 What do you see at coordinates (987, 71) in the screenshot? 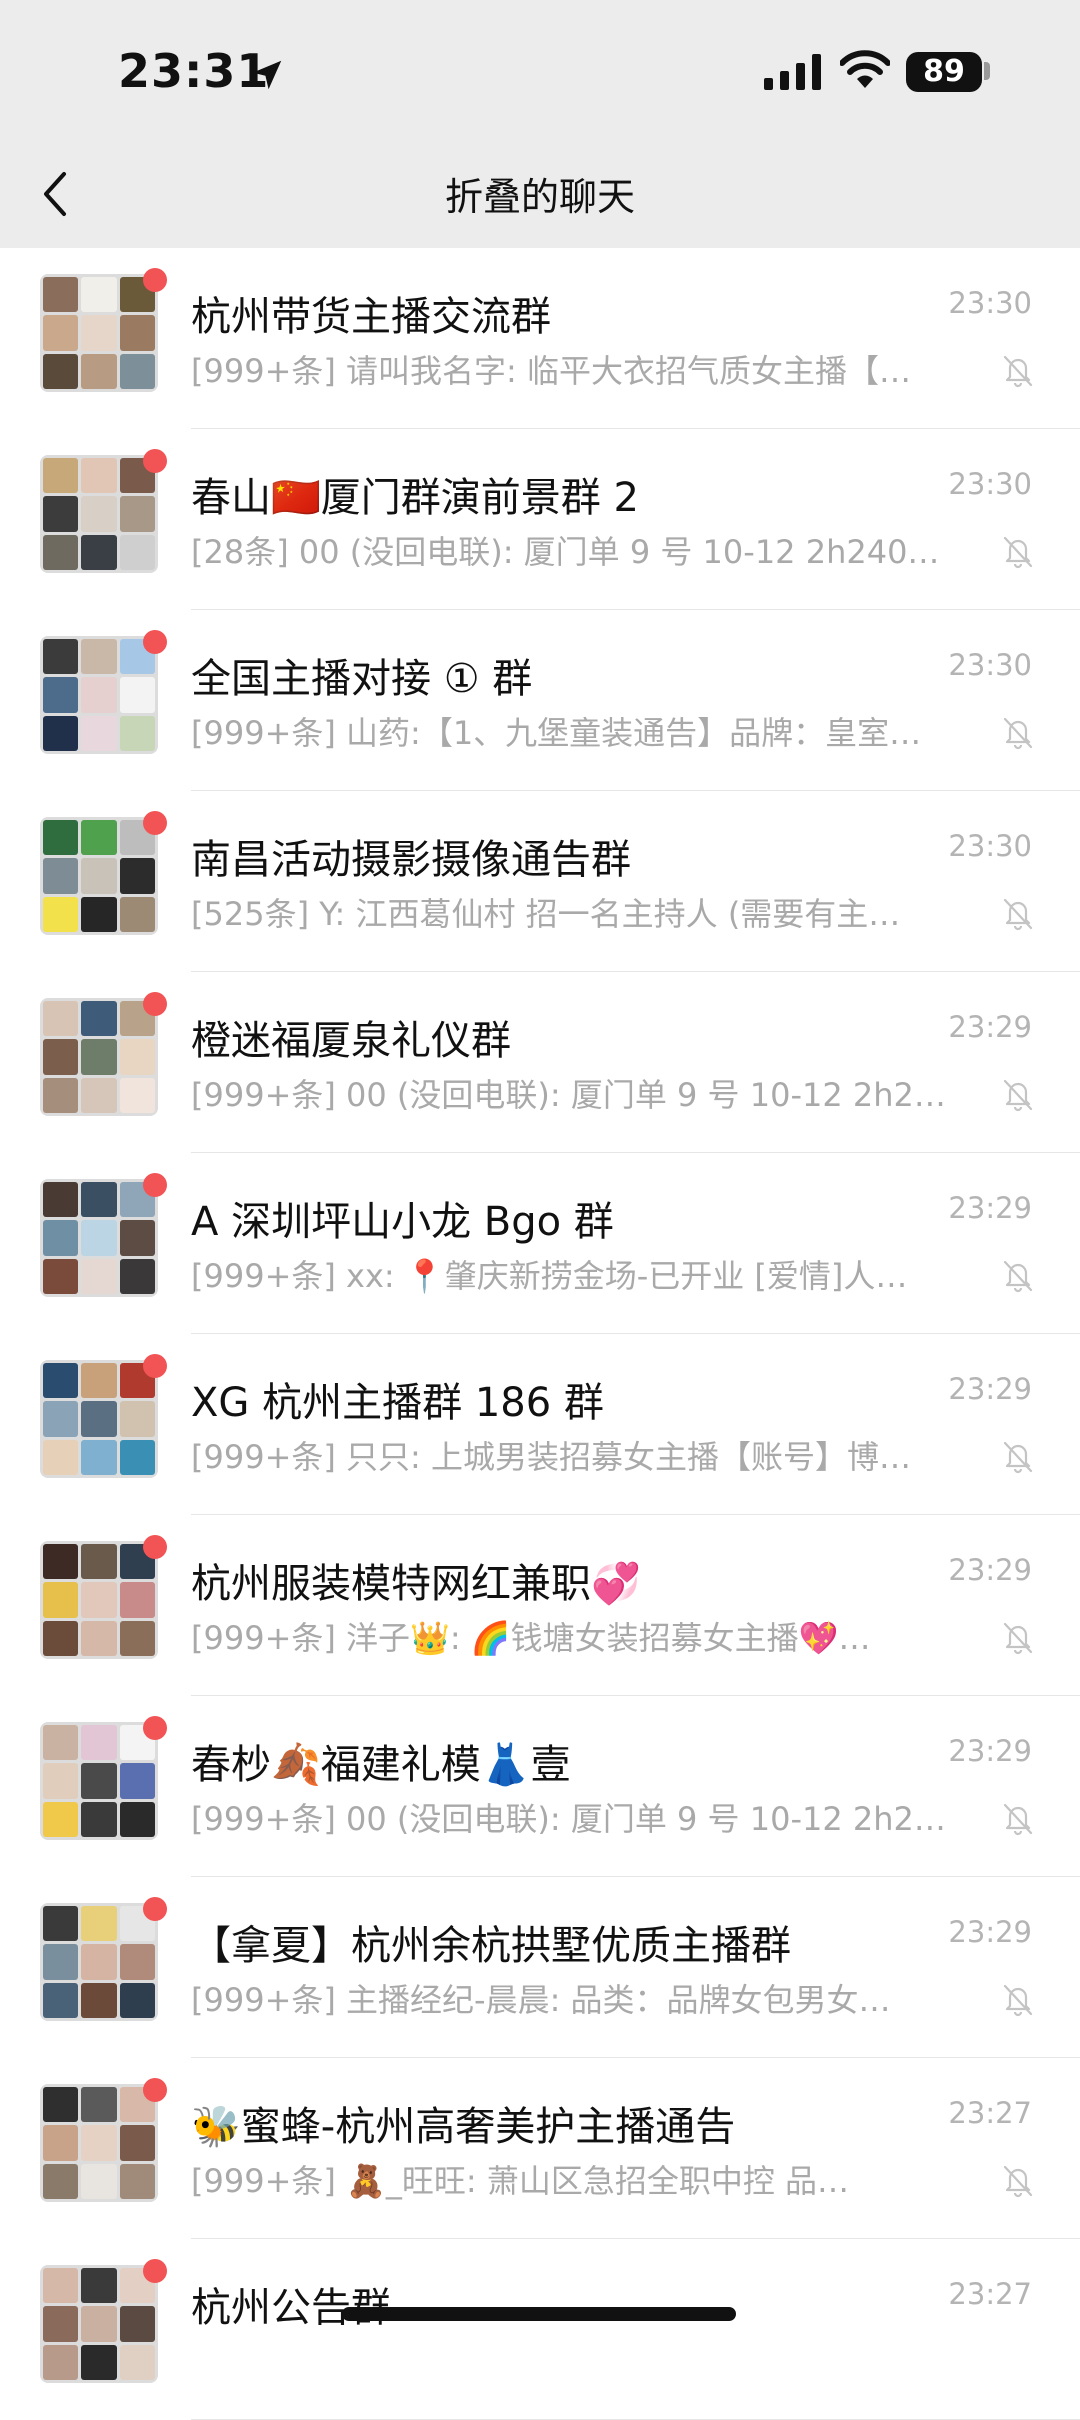
I see `battery-cap` at bounding box center [987, 71].